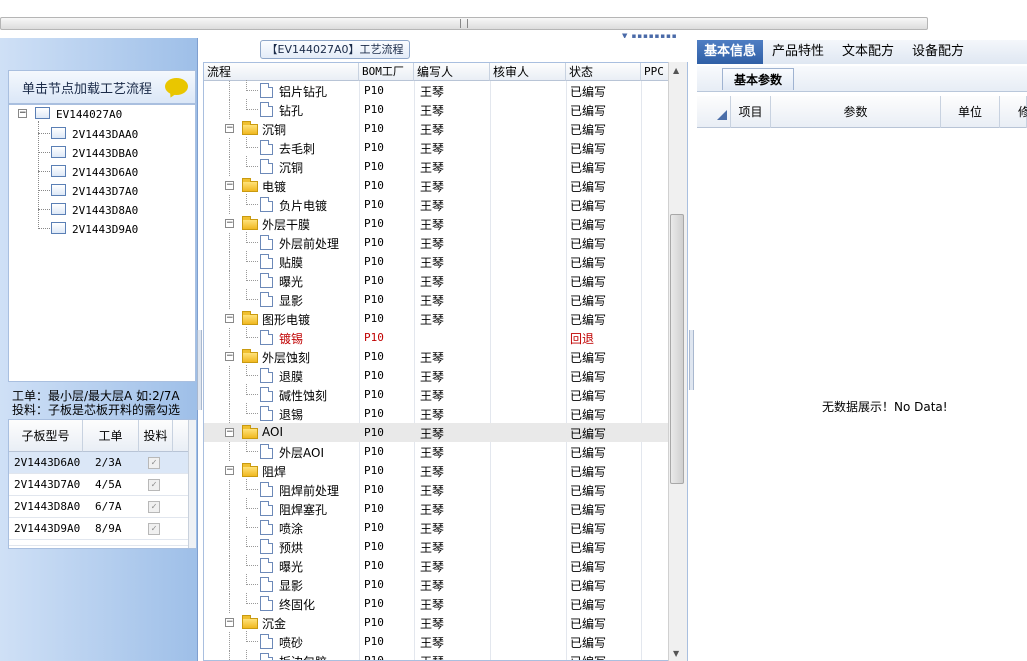 The image size is (1027, 661). Describe the element at coordinates (676, 70) in the screenshot. I see `scroll-up-icon: ▲` at that location.